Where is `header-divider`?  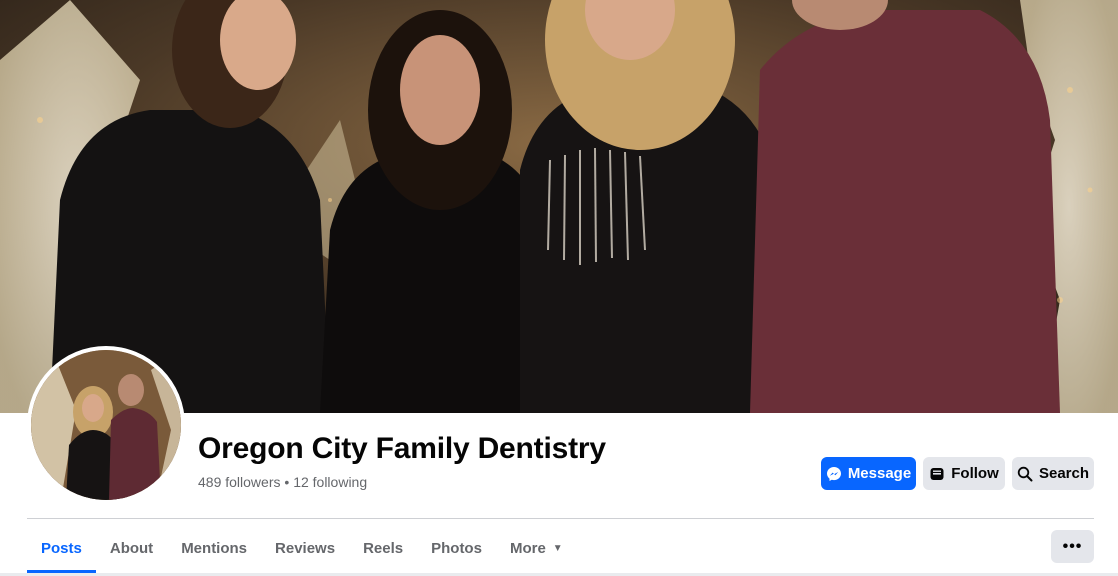 header-divider is located at coordinates (560, 518).